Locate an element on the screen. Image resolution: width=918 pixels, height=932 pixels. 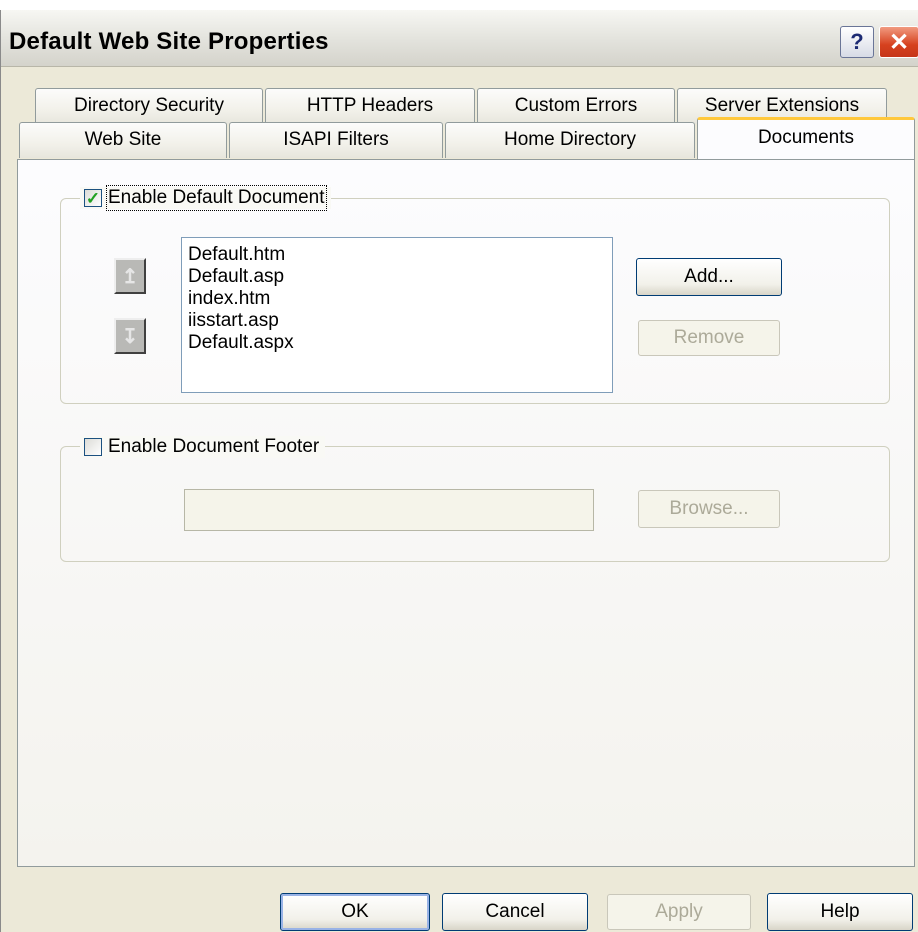
help-glyph: ? is located at coordinates (857, 41).